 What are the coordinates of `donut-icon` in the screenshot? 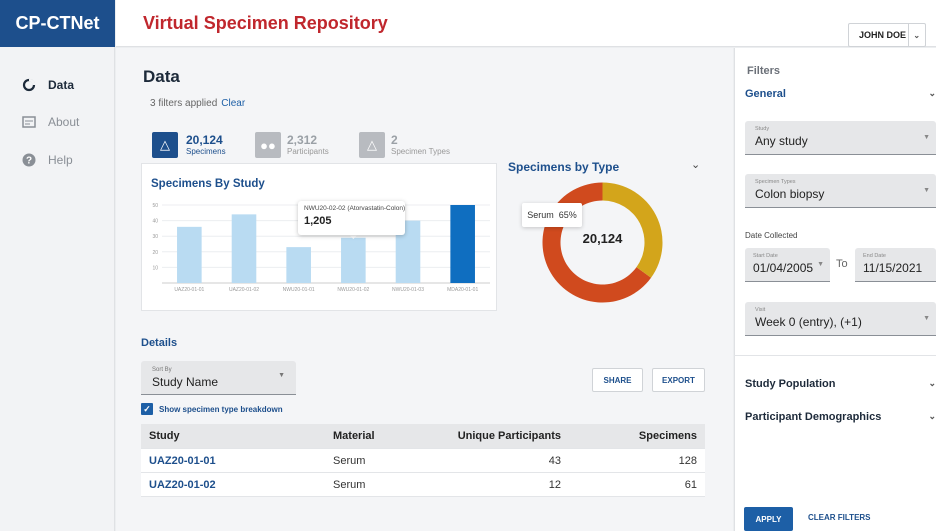 It's located at (29, 85).